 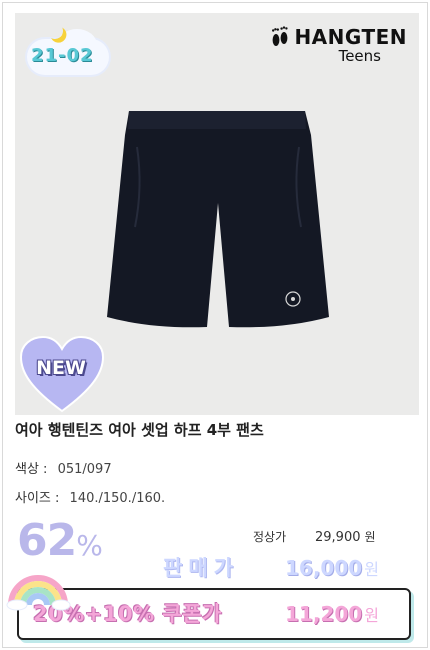 I want to click on color-spec: 색상 : 051/097, so click(x=63, y=467).